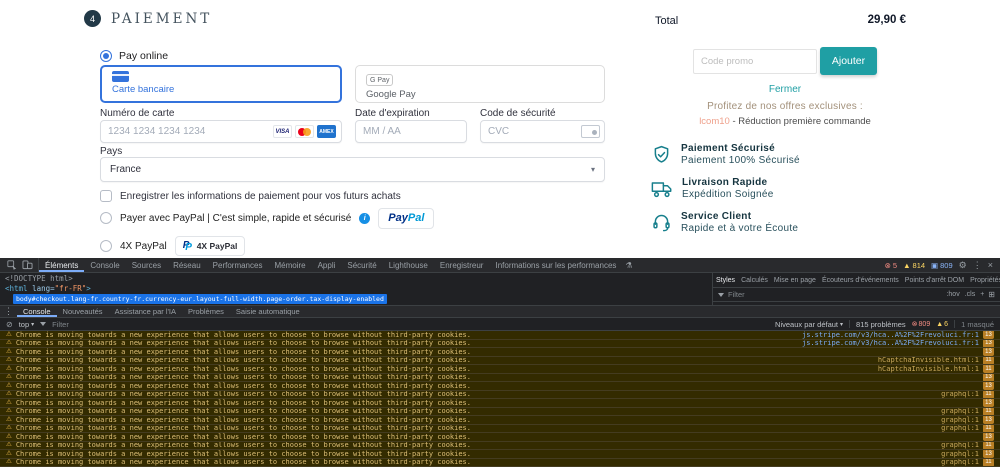 This screenshot has height=467, width=1000. Describe the element at coordinates (408, 265) in the screenshot. I see `devtools-tab-lighthouse: Lighthouse` at that location.